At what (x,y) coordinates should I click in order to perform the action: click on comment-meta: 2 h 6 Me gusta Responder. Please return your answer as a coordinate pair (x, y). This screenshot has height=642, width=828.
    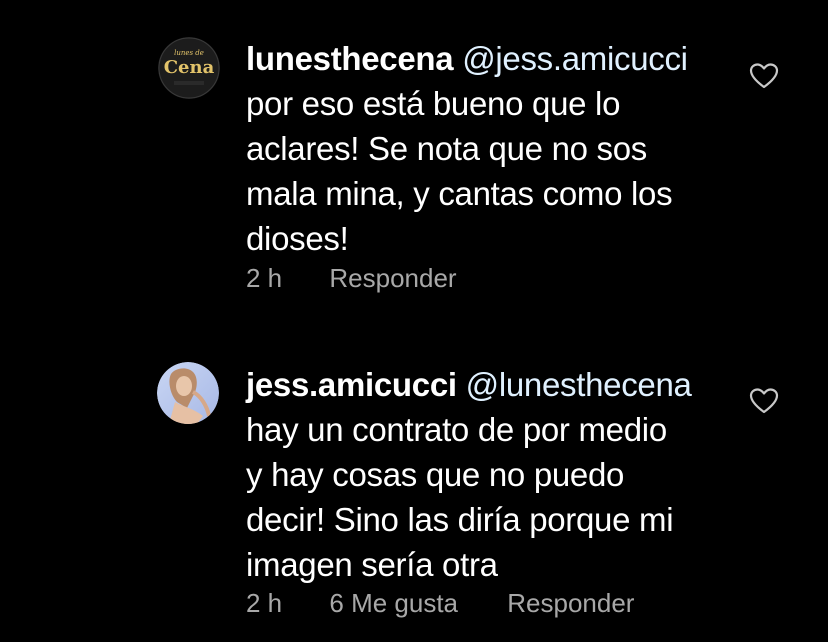
    Looking at the image, I should click on (440, 603).